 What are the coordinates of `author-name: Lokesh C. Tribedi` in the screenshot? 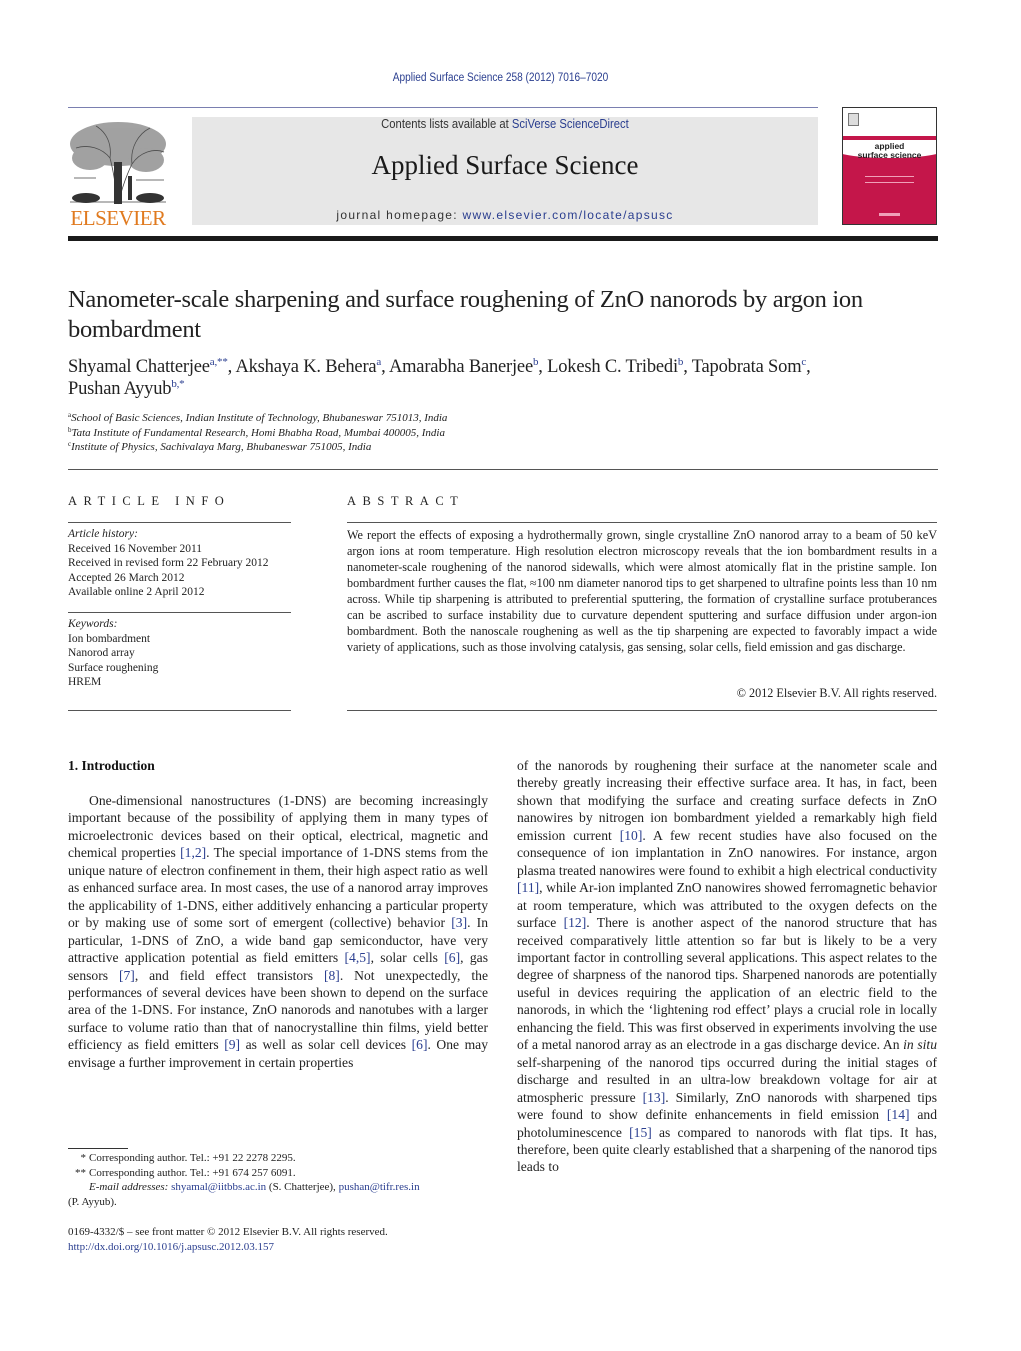 It's located at (612, 367).